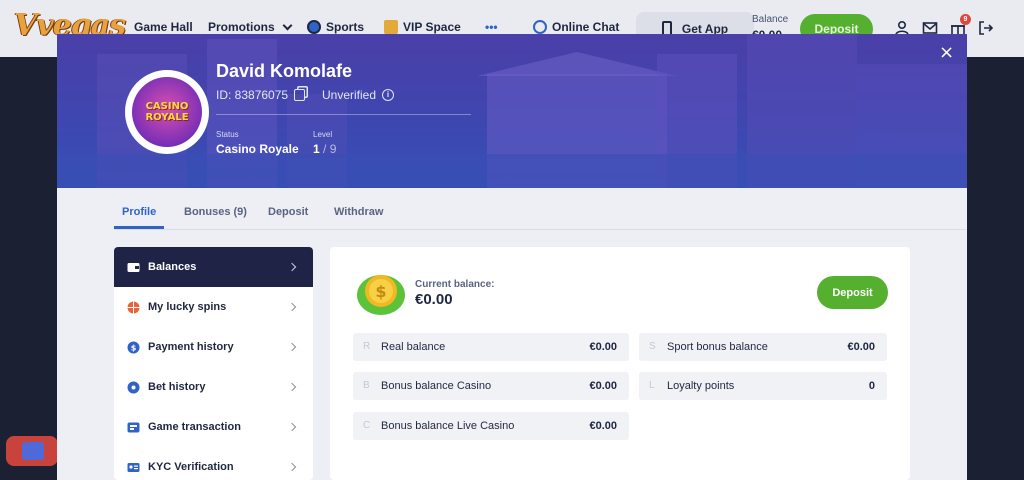 This screenshot has height=480, width=1024. Describe the element at coordinates (701, 386) in the screenshot. I see `balance-row-name: Loyalty points` at that location.